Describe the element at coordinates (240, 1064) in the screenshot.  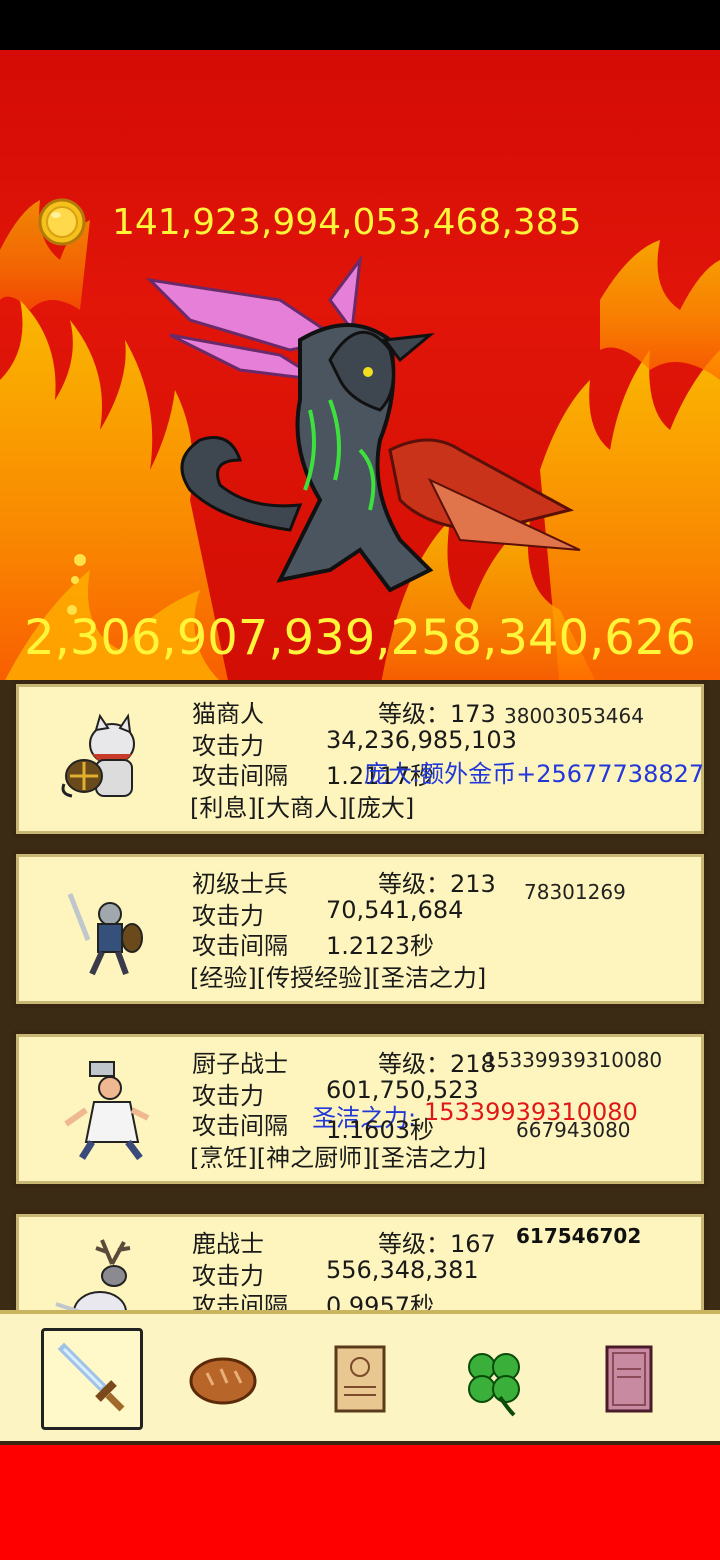
I see `hero-name: 厨子战士` at that location.